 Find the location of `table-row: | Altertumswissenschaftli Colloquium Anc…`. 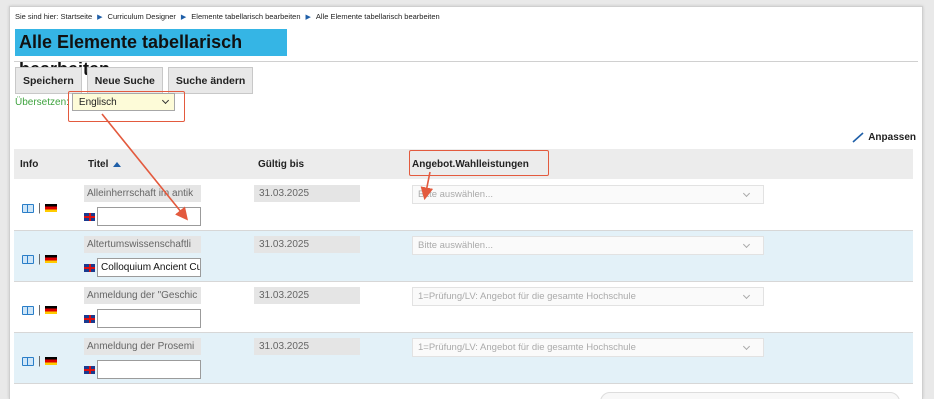

table-row: | Altertumswissenschaftli Colloquium Anc… is located at coordinates (463, 256).